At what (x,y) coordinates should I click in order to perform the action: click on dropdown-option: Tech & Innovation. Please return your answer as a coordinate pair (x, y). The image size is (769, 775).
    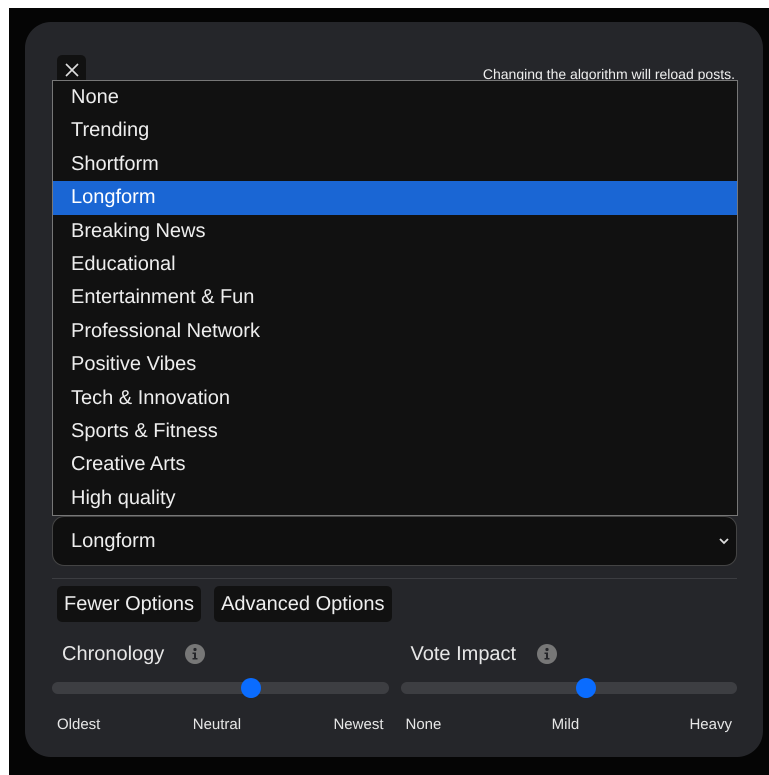
    Looking at the image, I should click on (395, 398).